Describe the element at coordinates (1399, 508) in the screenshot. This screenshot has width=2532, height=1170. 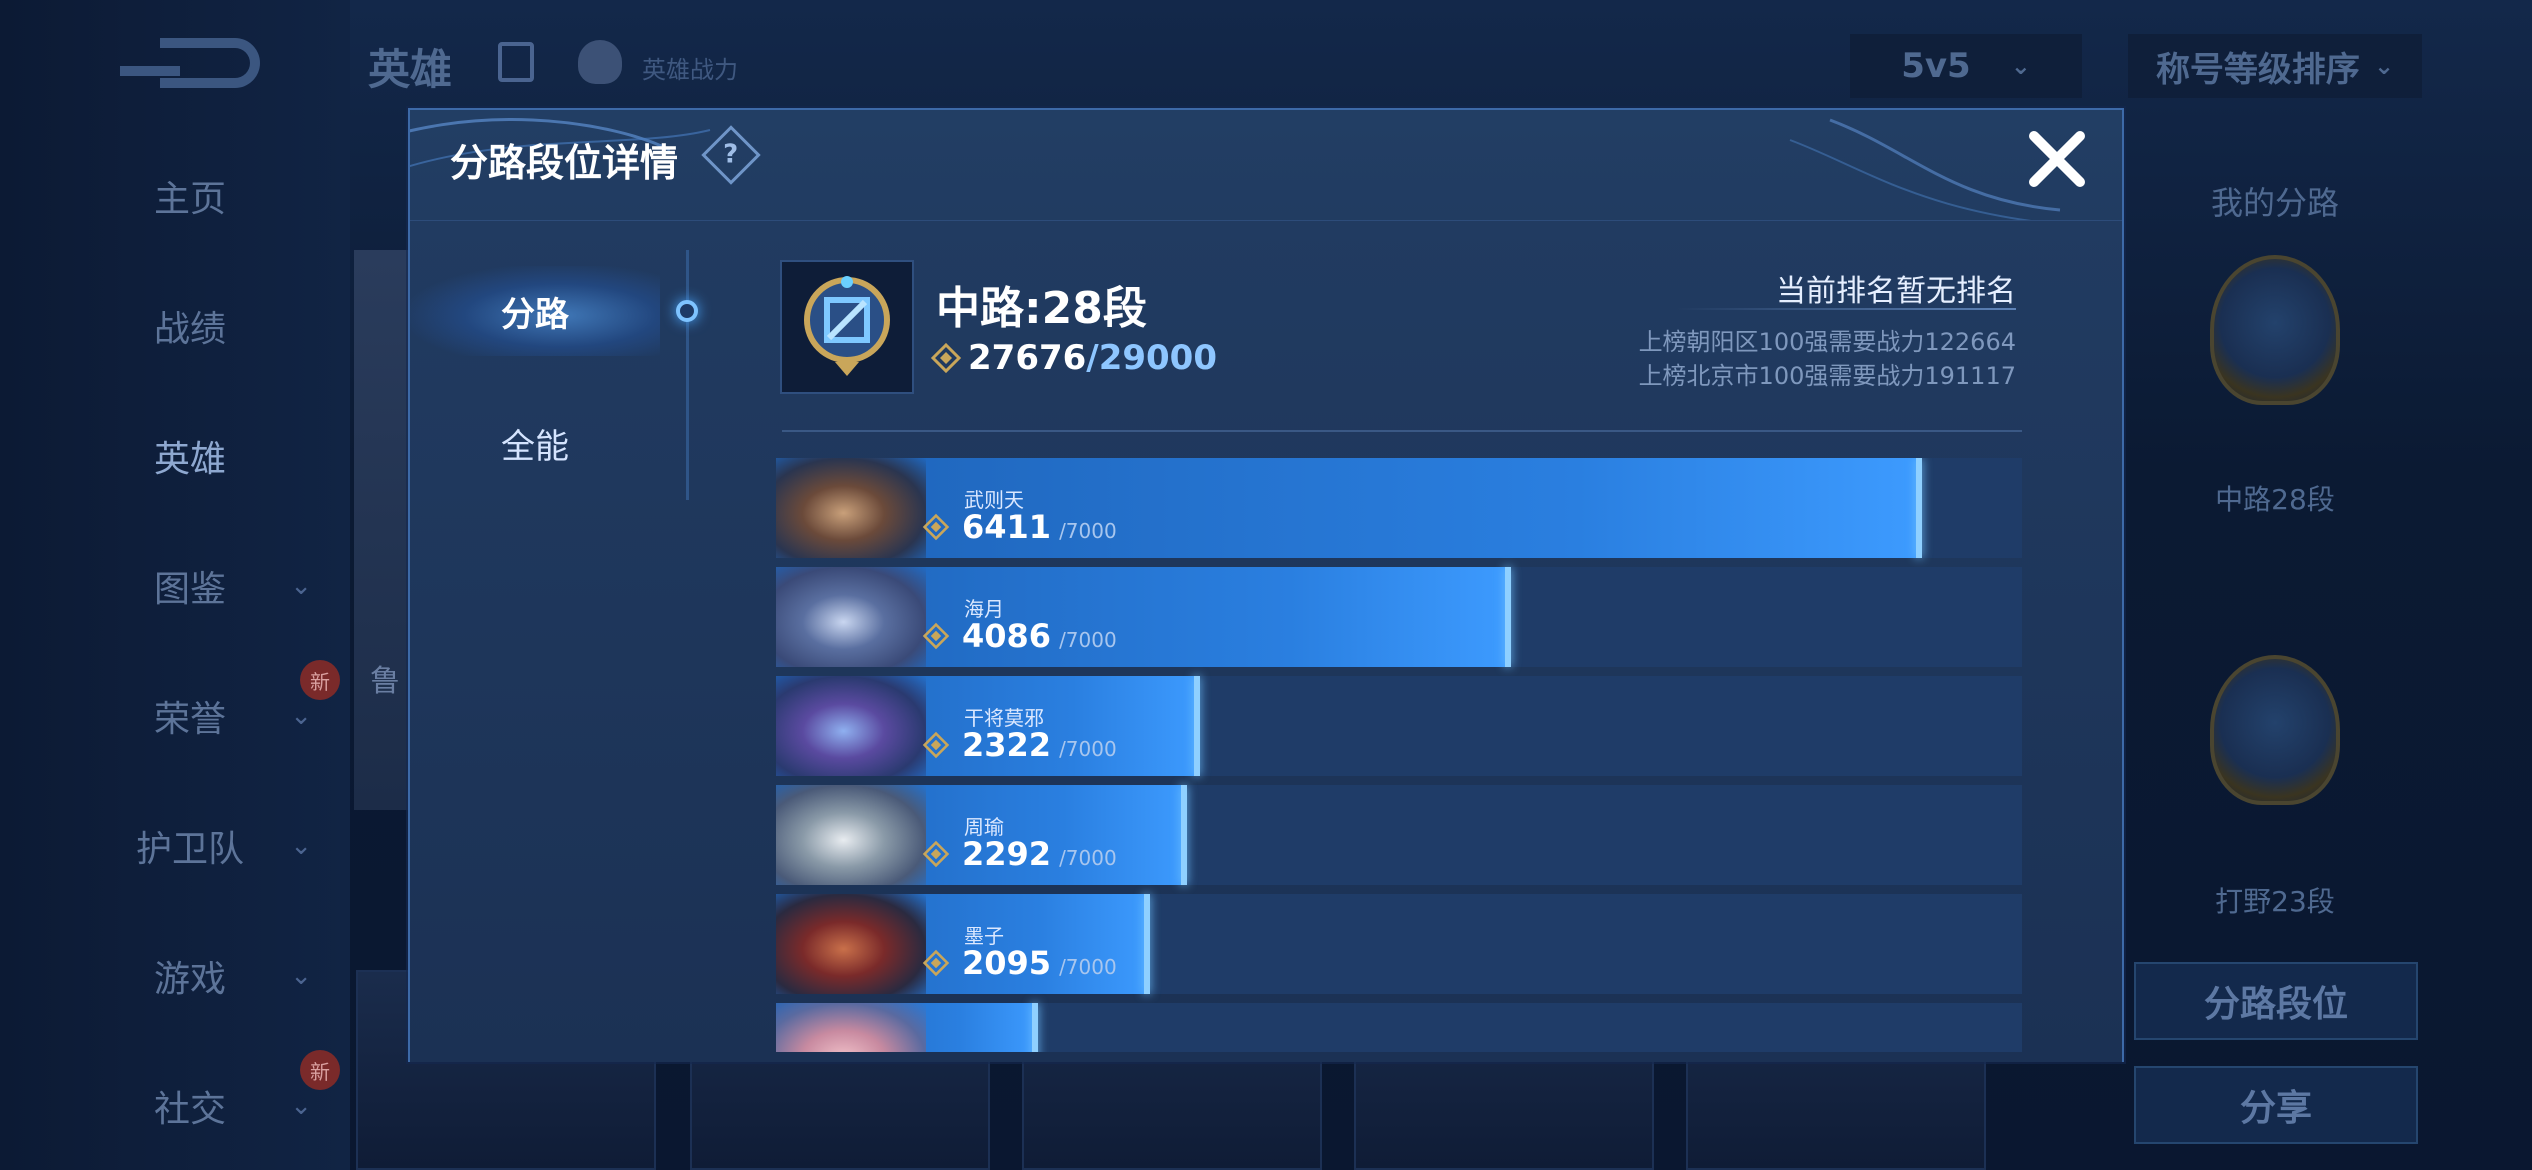
I see `hero-row: 武则天 6411/7000` at that location.